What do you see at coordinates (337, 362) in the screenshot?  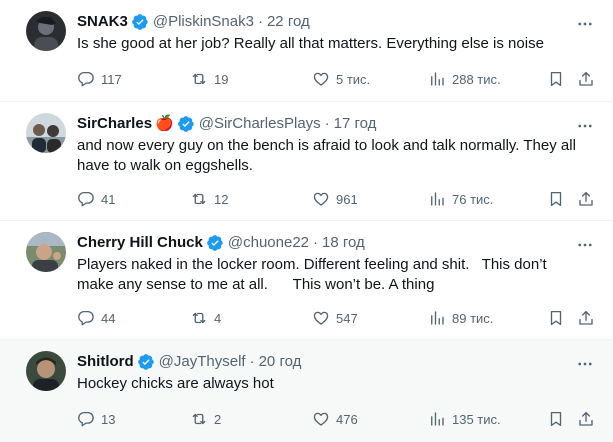 I see `tweet-header: Shitlord @JayThyself · 20 год` at bounding box center [337, 362].